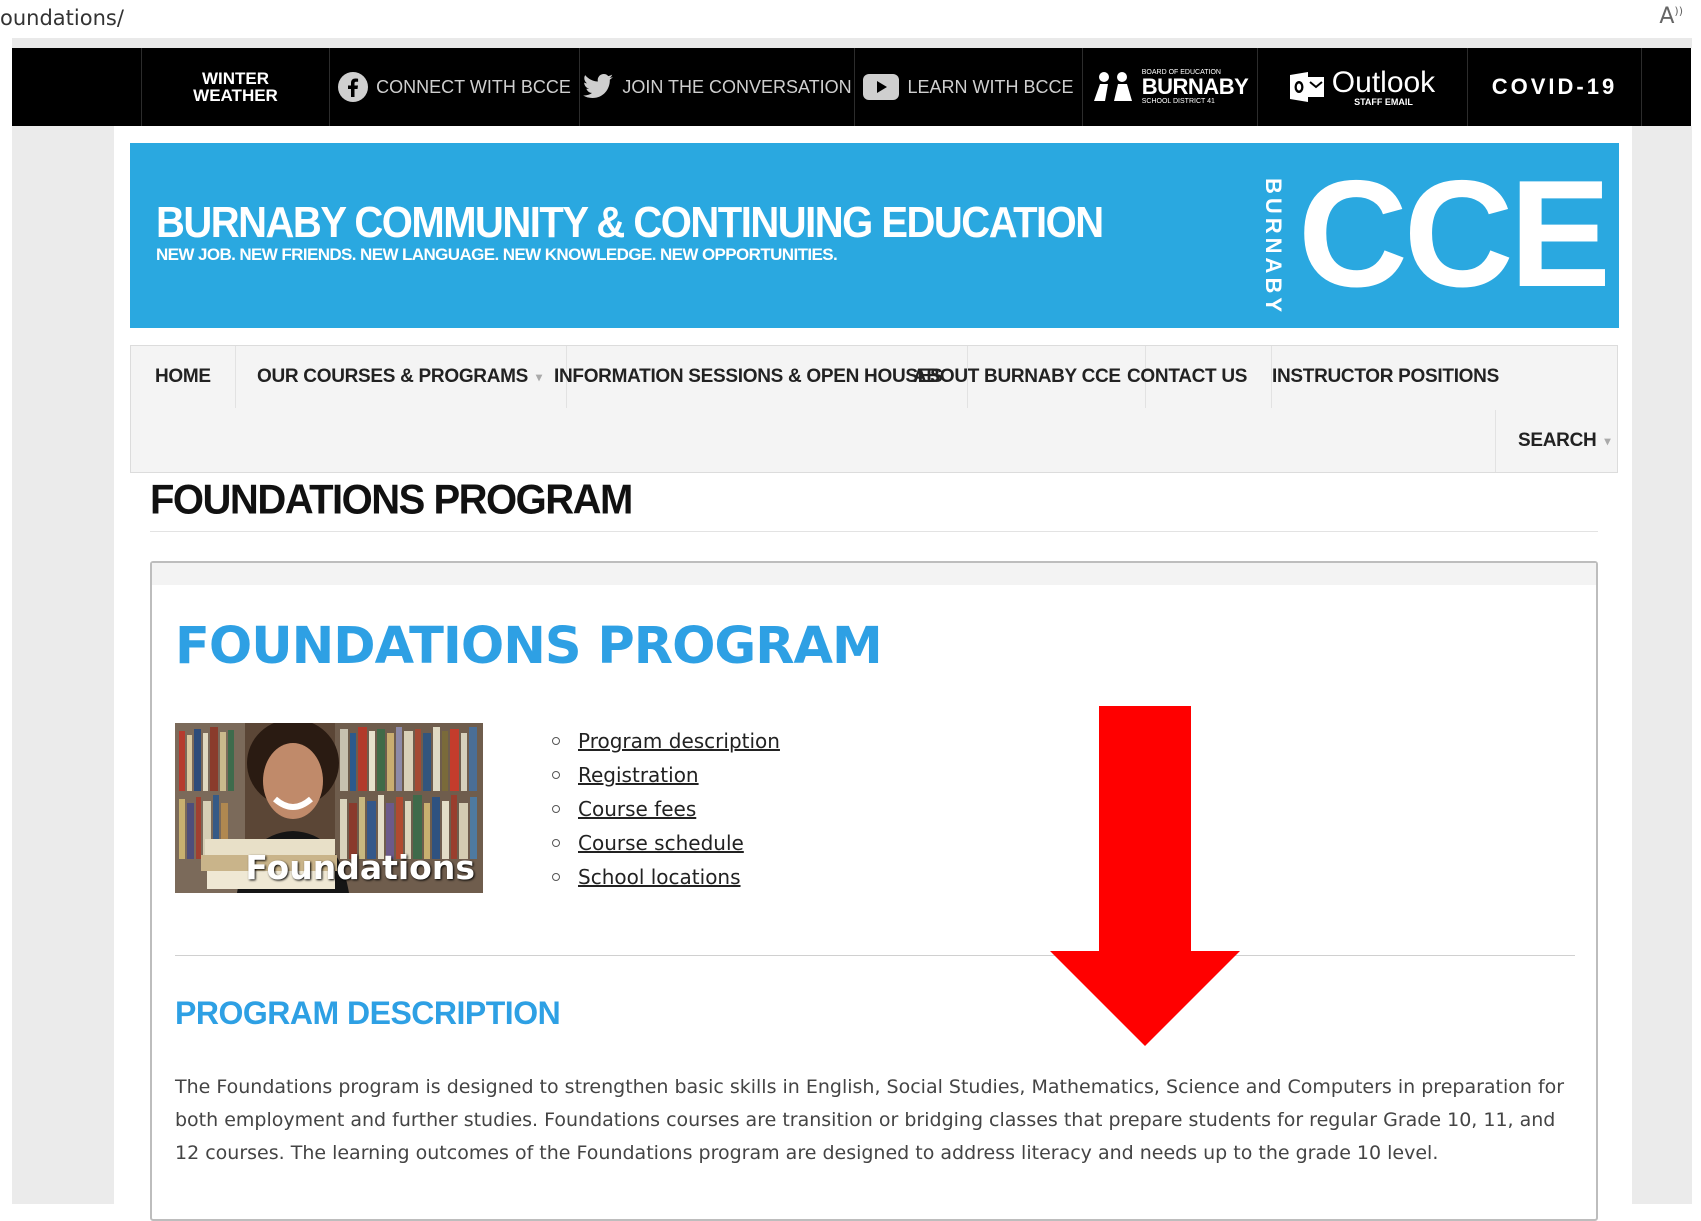 The image size is (1701, 1221). Describe the element at coordinates (235, 78) in the screenshot. I see `winter-line-1: WINTER` at that location.